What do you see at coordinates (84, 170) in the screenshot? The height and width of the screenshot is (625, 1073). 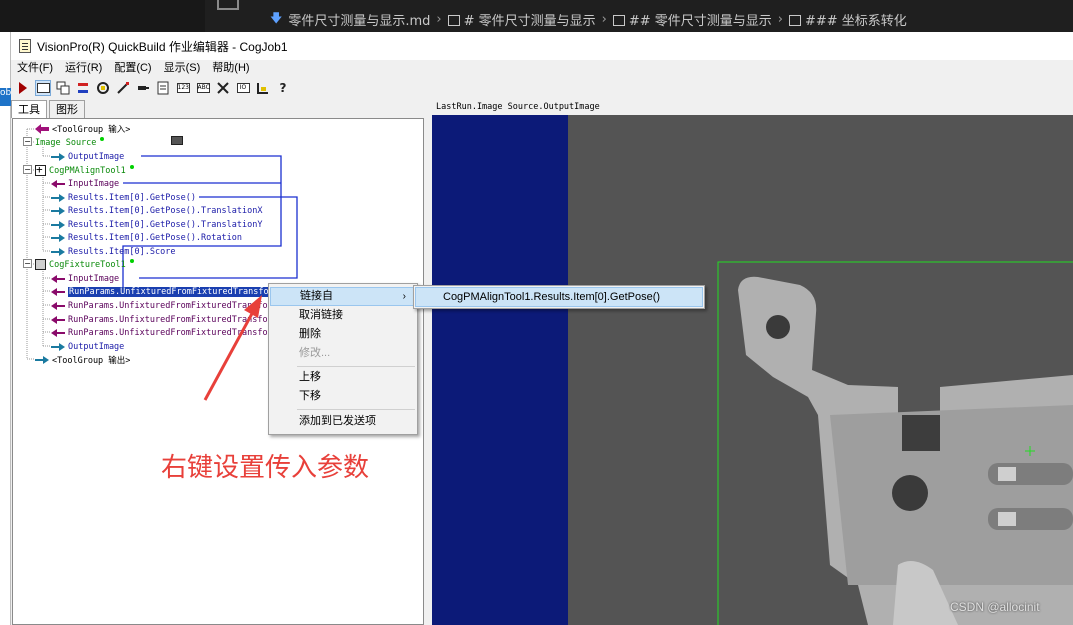 I see `tree-item-pmalign-tool: CogPMAlignTool1` at bounding box center [84, 170].